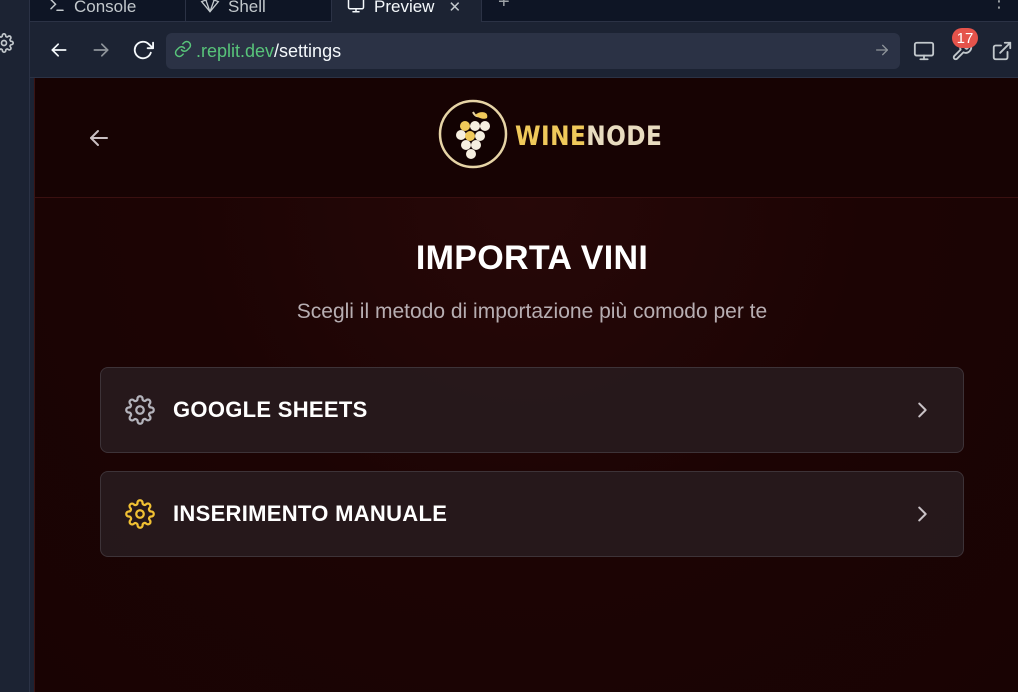 Image resolution: width=1018 pixels, height=692 pixels. What do you see at coordinates (965, 38) in the screenshot?
I see `notification-badge: 17` at bounding box center [965, 38].